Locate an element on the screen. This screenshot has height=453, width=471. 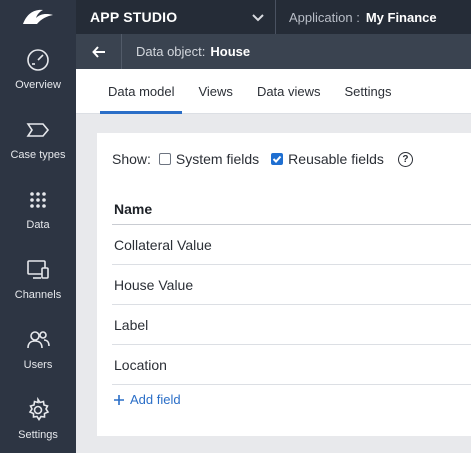
tab-data-model: Data model is located at coordinates (141, 91).